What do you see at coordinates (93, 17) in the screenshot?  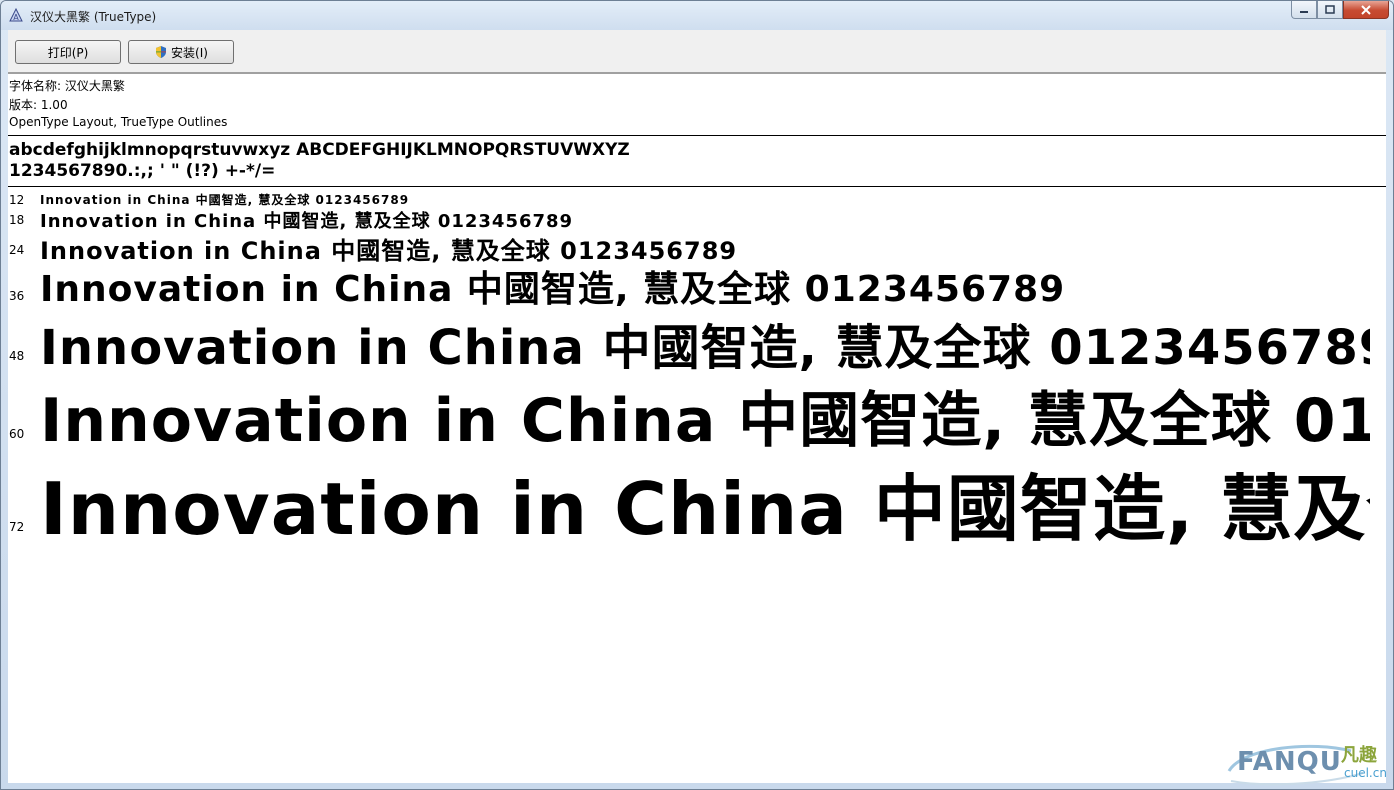 I see `window-title: 汉仪大黑繁 (TrueType)` at bounding box center [93, 17].